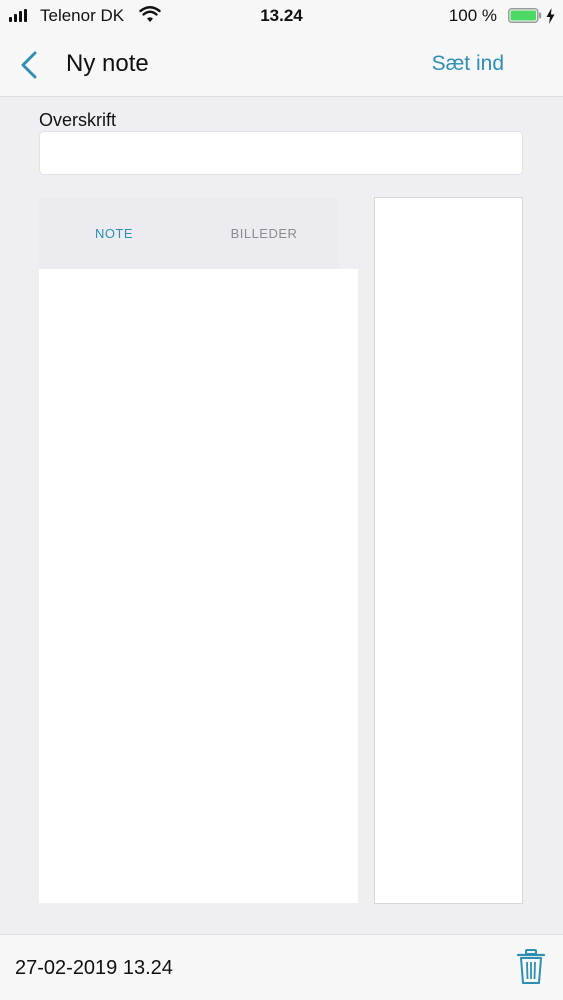 The width and height of the screenshot is (563, 1000). Describe the element at coordinates (468, 64) in the screenshot. I see `paste-button: Sæt ind` at that location.